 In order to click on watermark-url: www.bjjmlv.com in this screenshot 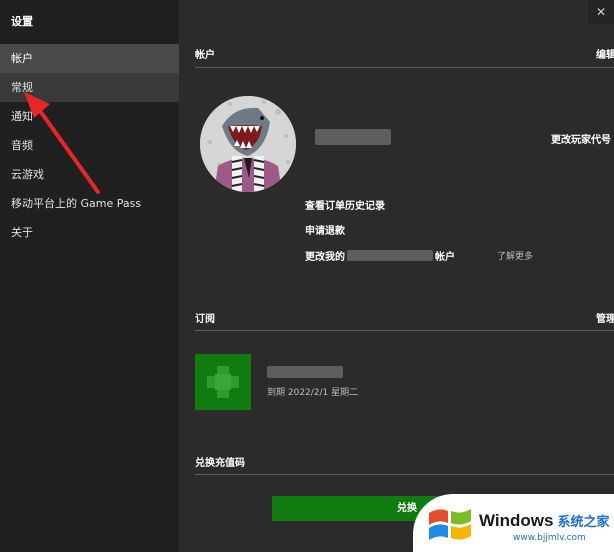, I will do `click(549, 538)`.